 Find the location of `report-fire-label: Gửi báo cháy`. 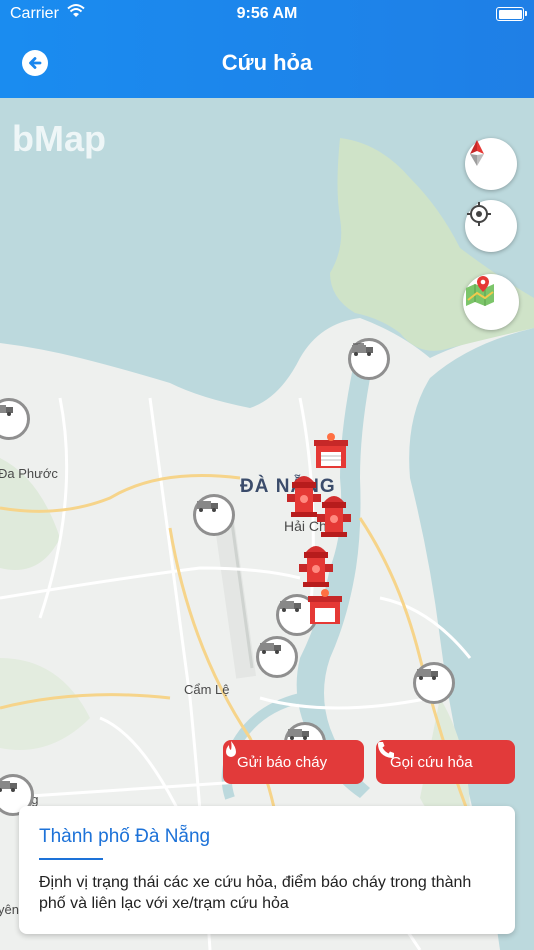

report-fire-label: Gửi báo cháy is located at coordinates (282, 762).